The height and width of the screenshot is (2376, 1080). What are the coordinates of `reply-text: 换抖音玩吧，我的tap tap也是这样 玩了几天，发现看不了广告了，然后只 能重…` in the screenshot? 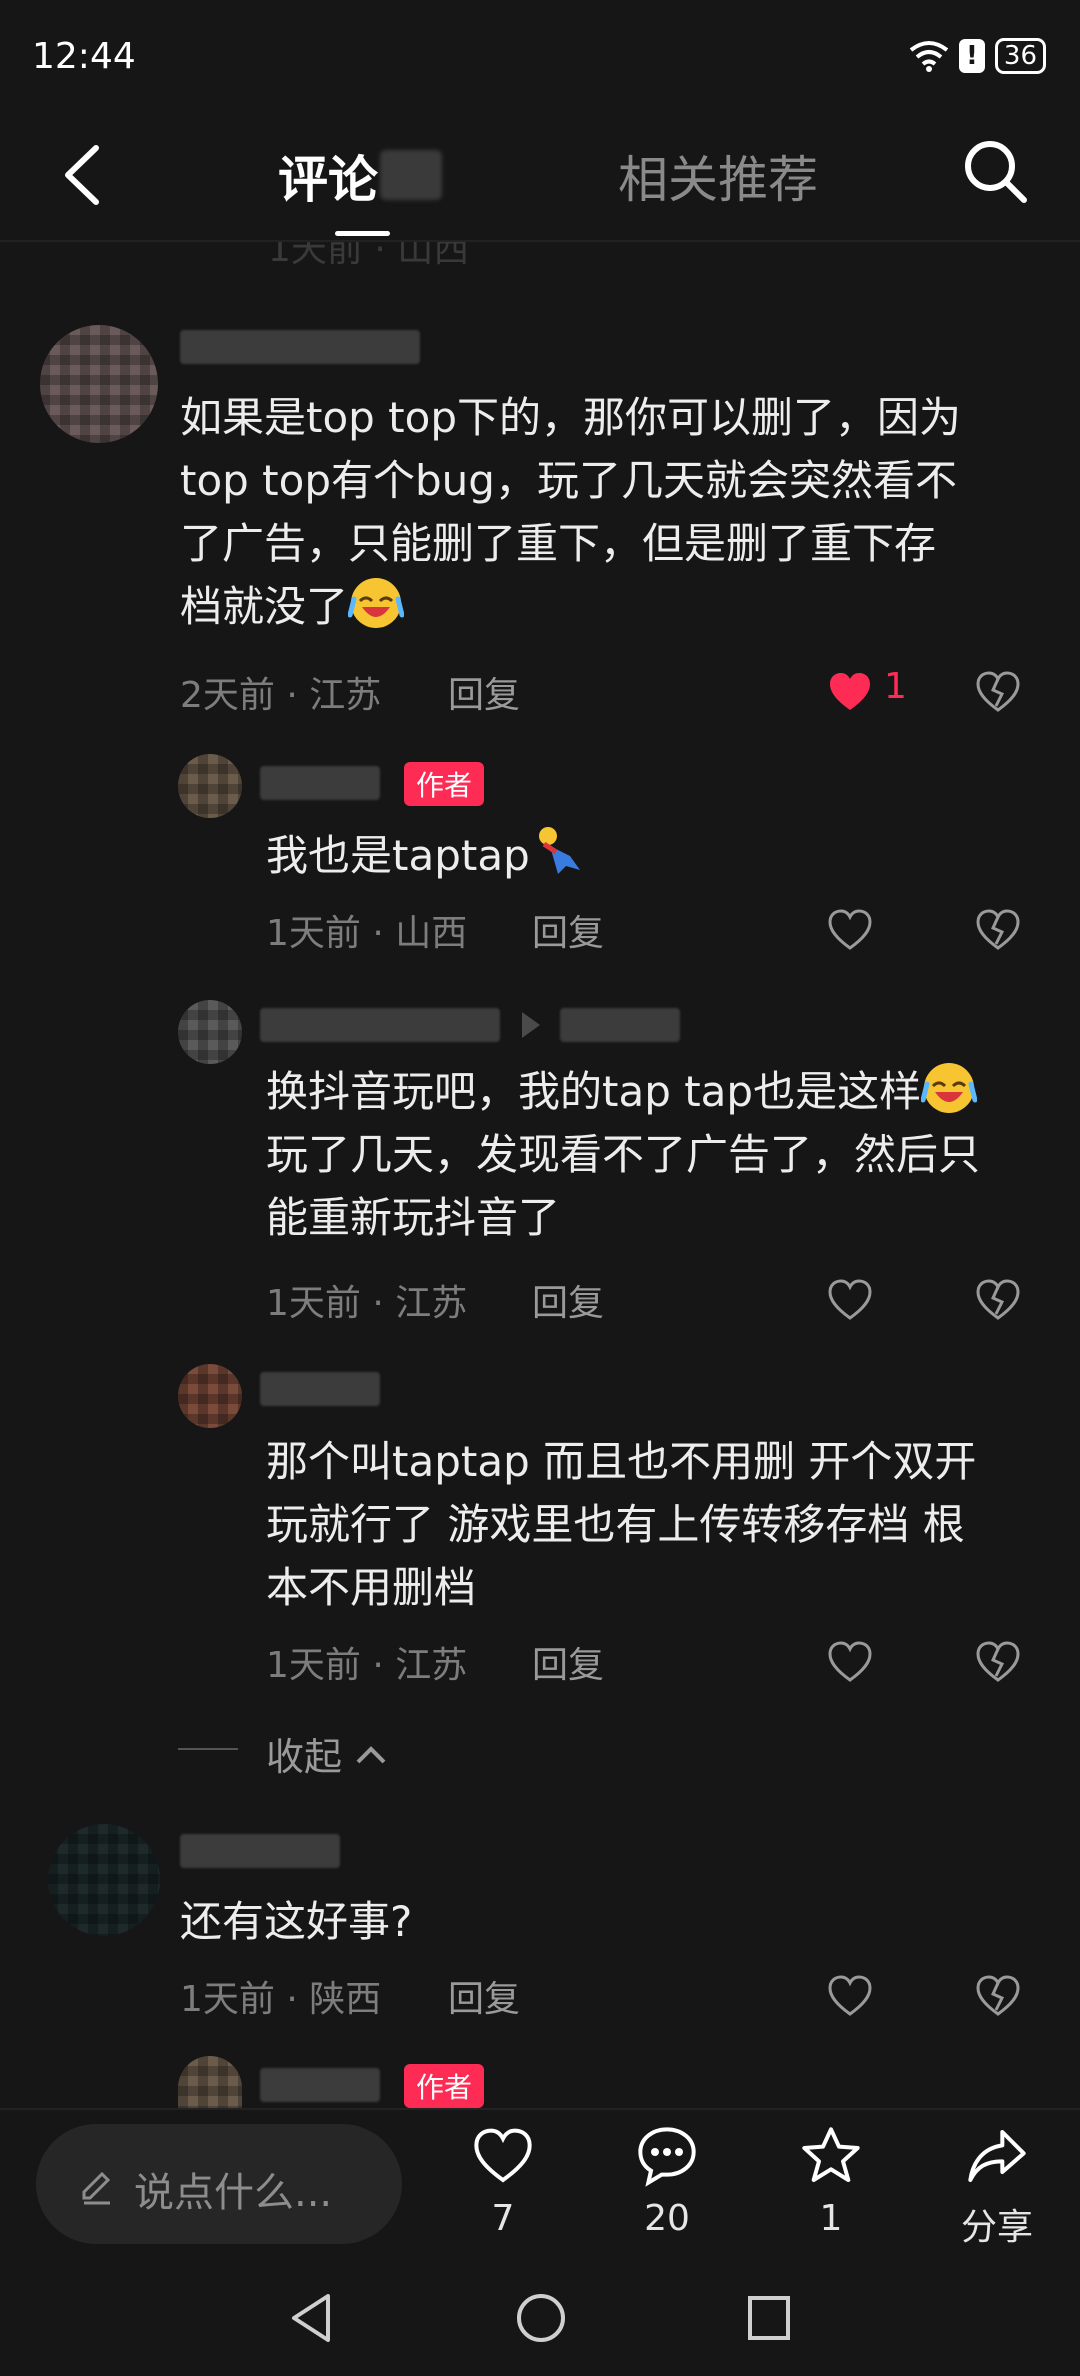 It's located at (661, 1154).